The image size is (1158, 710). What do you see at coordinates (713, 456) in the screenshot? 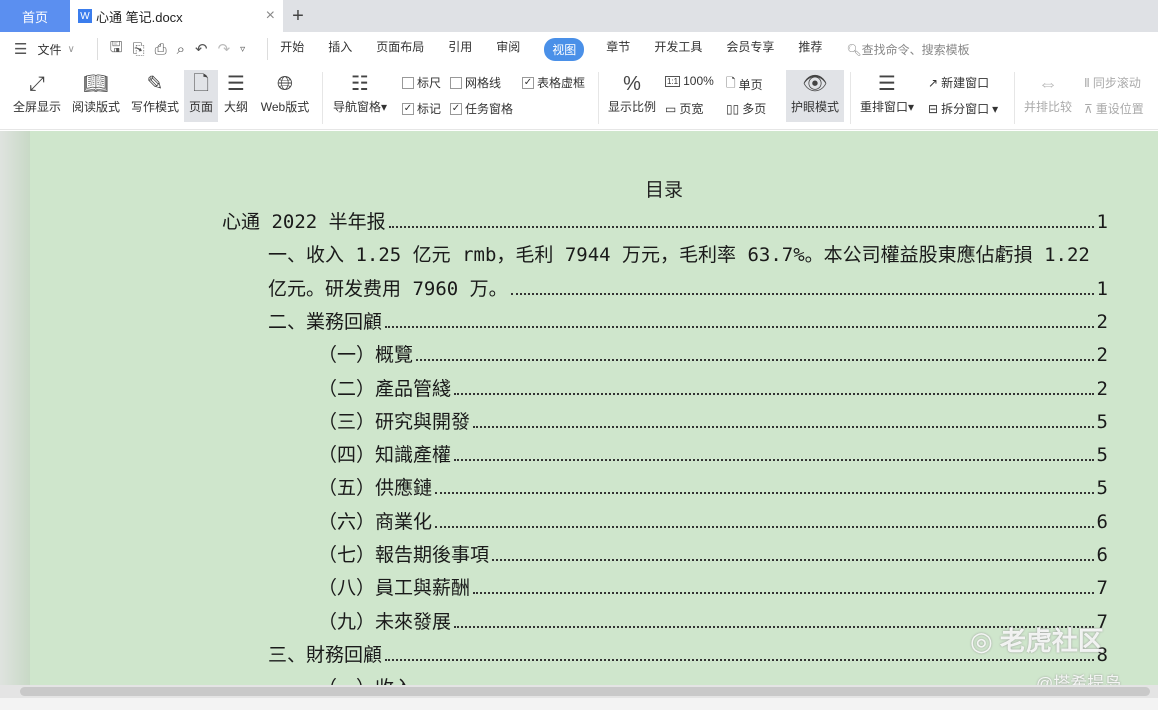
I see `toc-entry: （四）知識產權 5` at bounding box center [713, 456].